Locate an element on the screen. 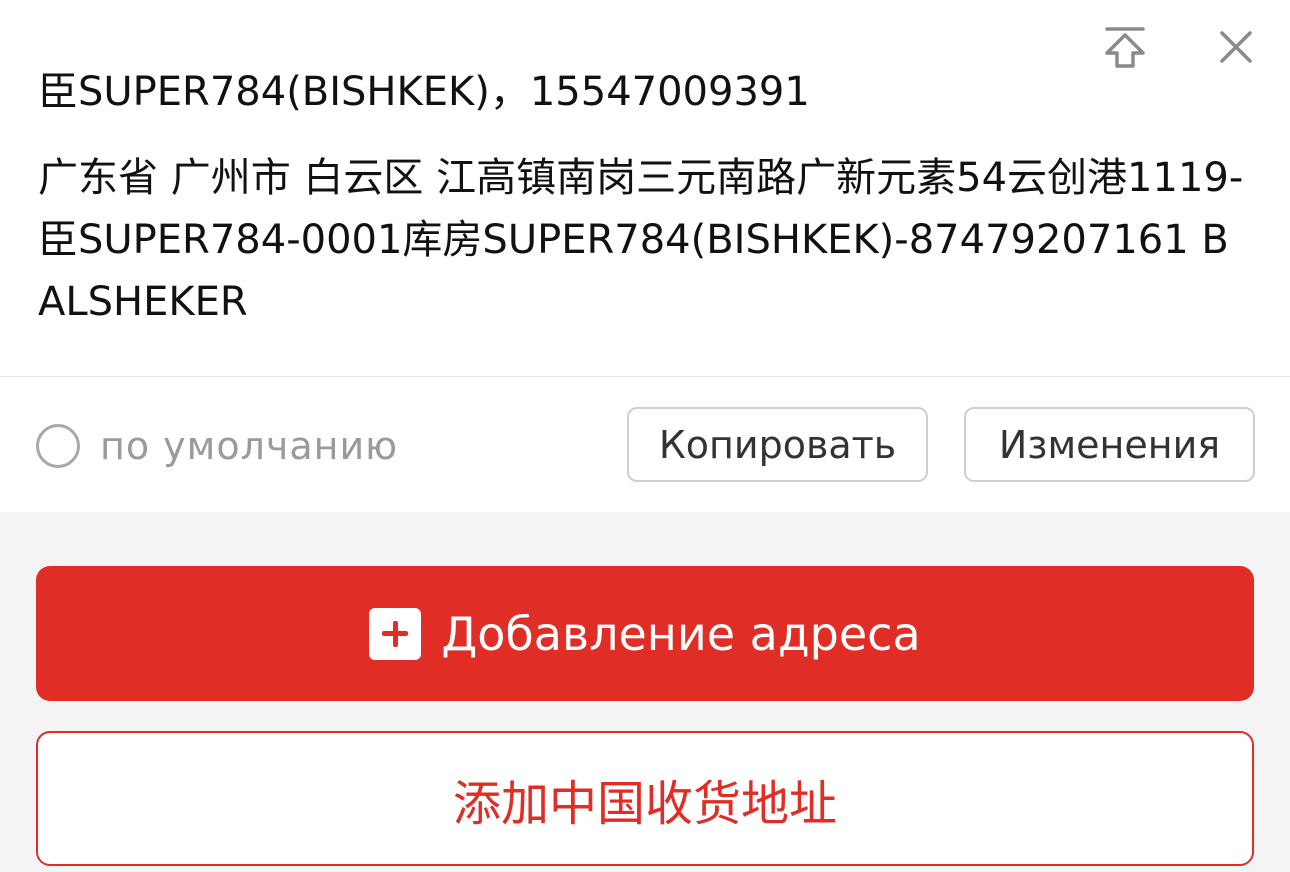 The height and width of the screenshot is (872, 1290). default-address-toggle: по умолчанию is located at coordinates (217, 446).